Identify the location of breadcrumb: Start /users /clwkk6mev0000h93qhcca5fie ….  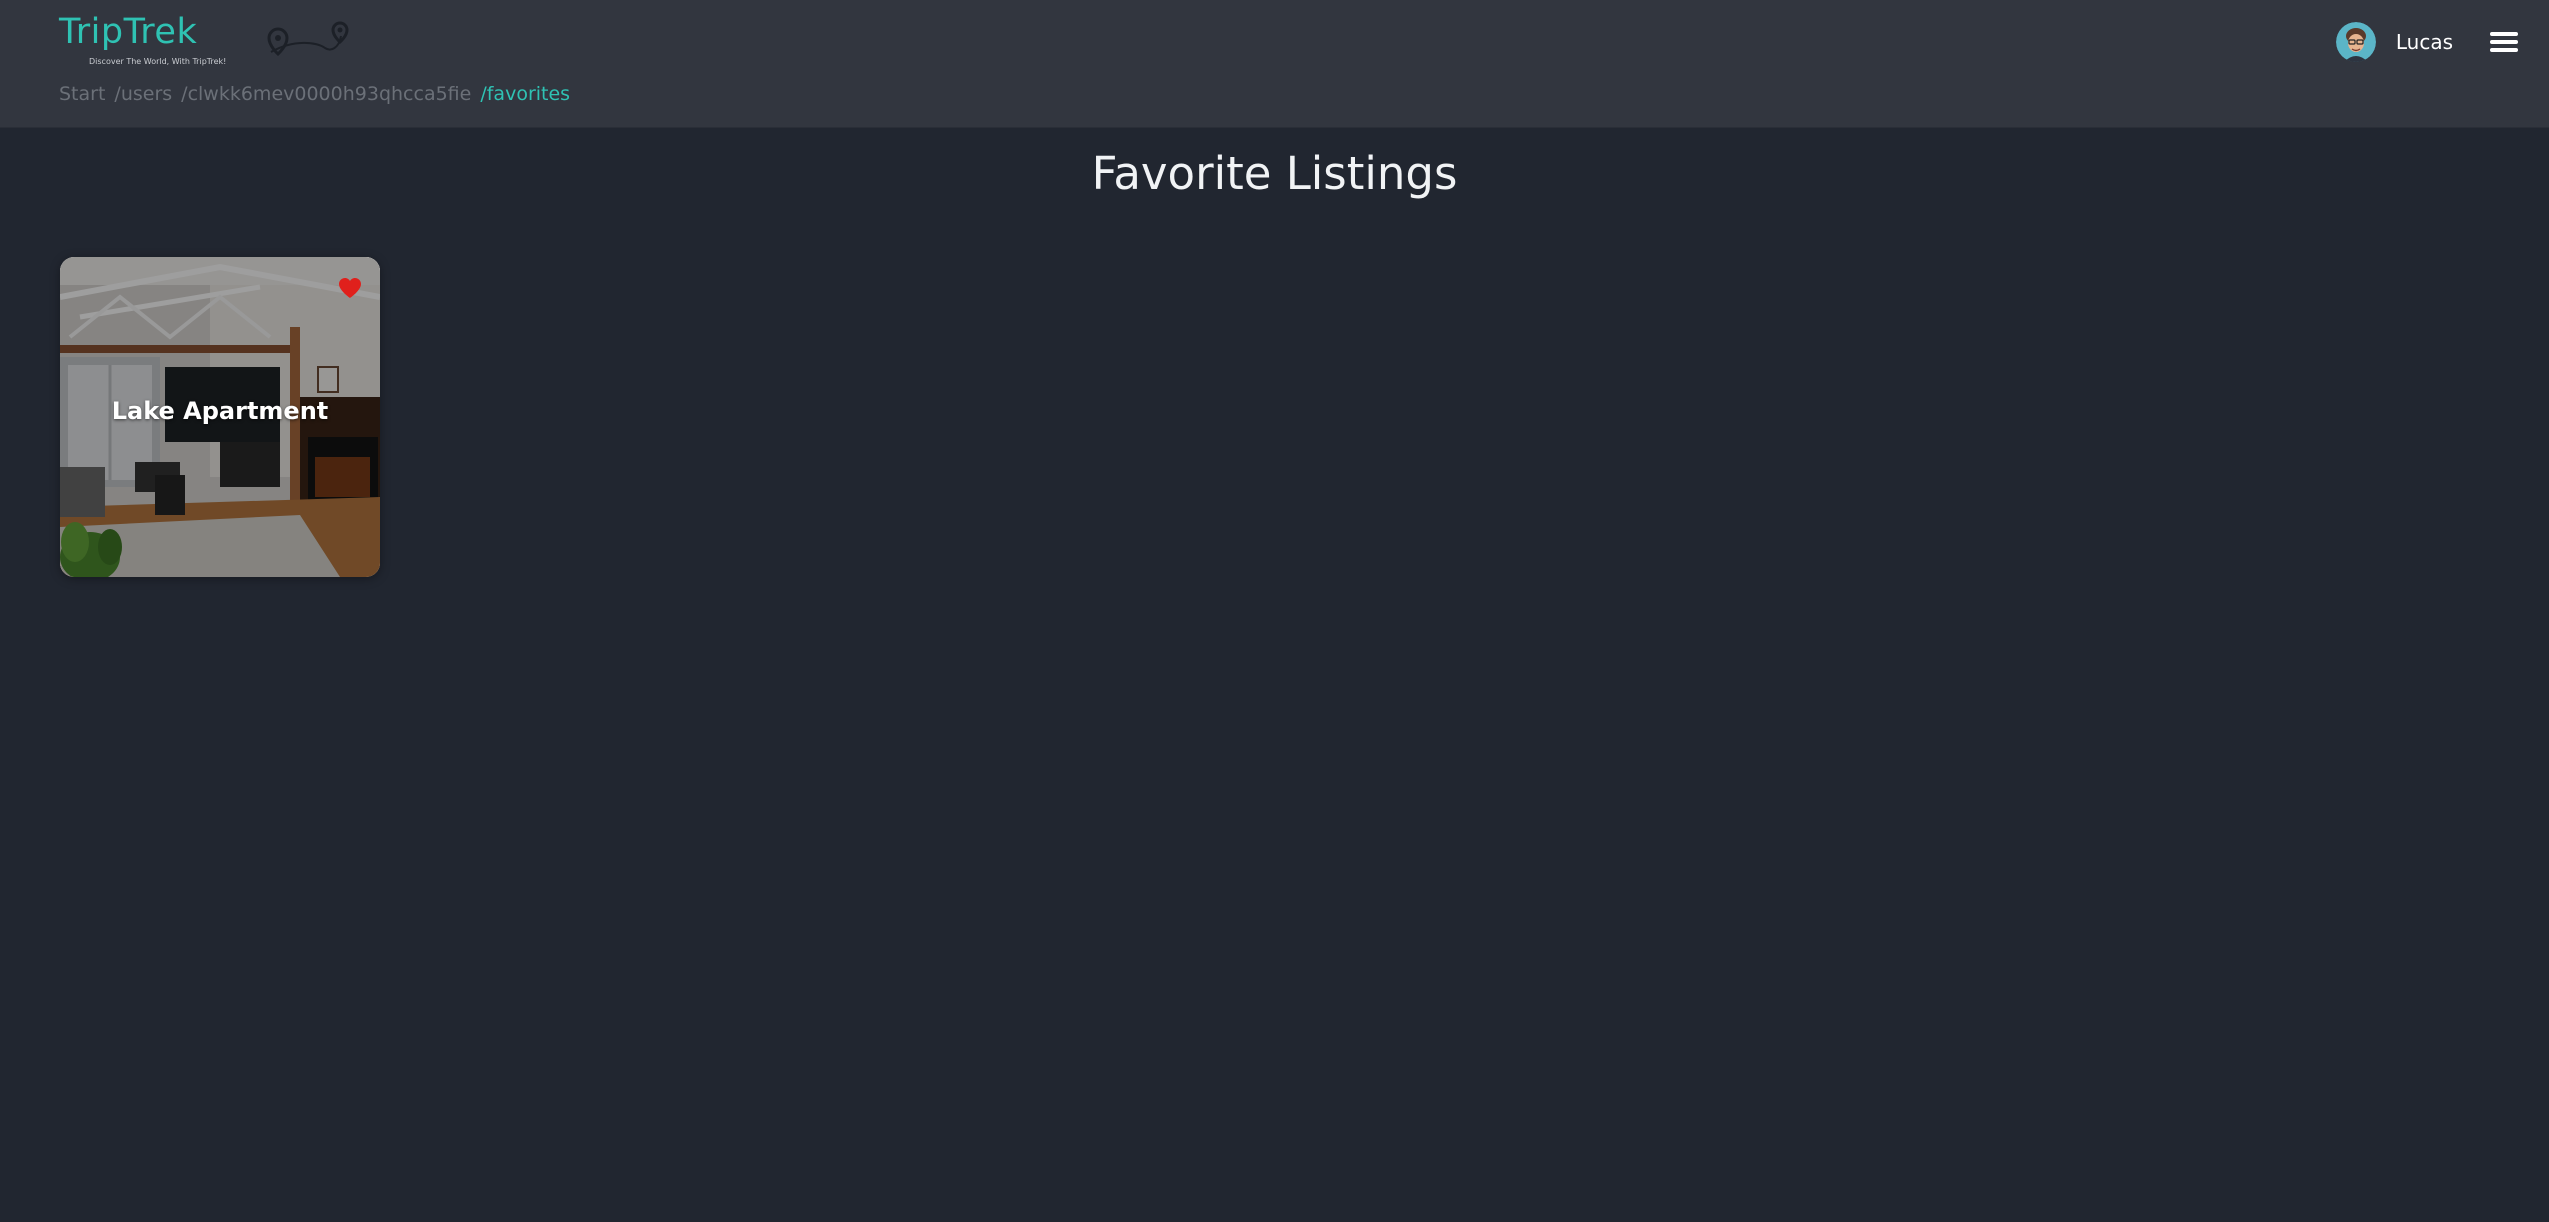
(319, 94).